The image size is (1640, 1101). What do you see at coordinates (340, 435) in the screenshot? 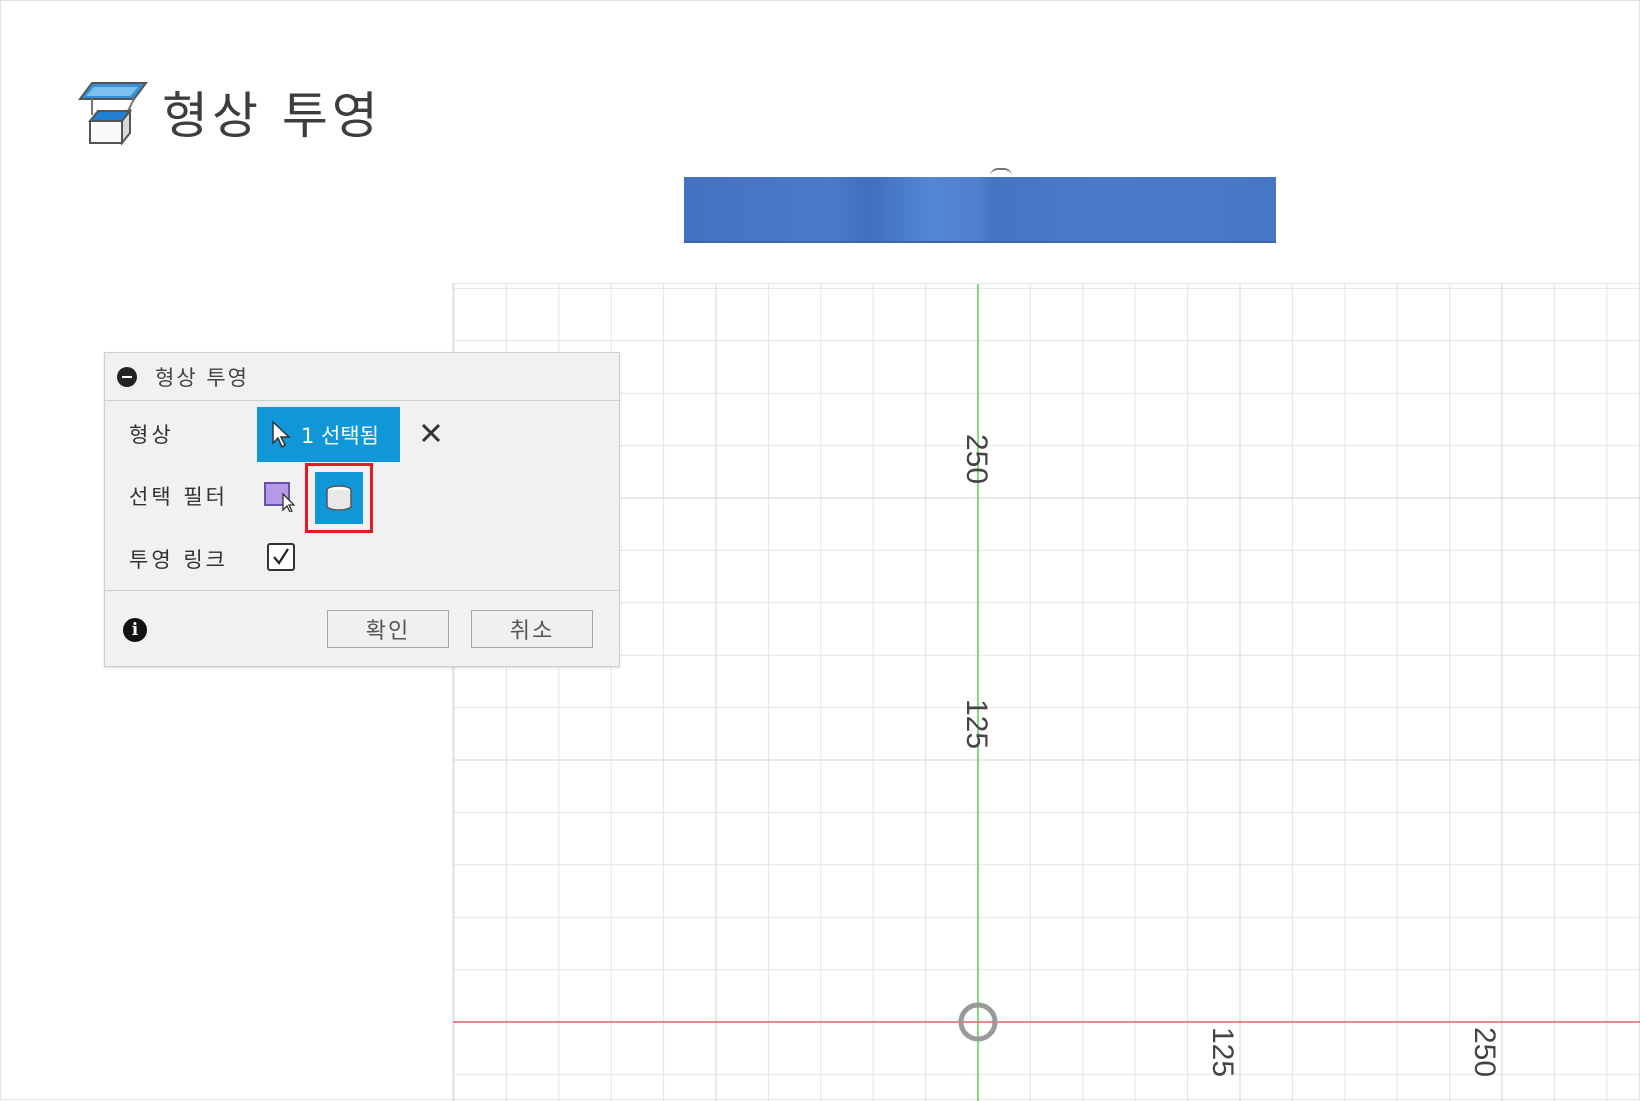
I see `selection-count: 1 선택됨` at bounding box center [340, 435].